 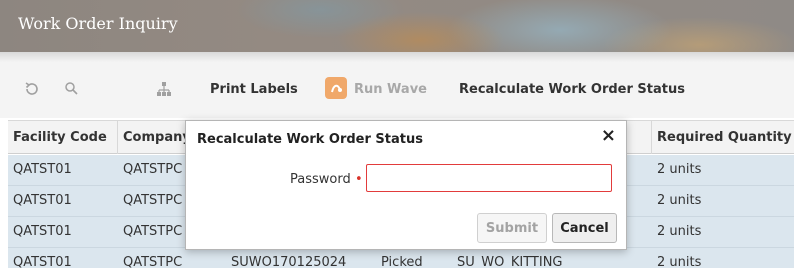 What do you see at coordinates (359, 179) in the screenshot?
I see `required-marker: •` at bounding box center [359, 179].